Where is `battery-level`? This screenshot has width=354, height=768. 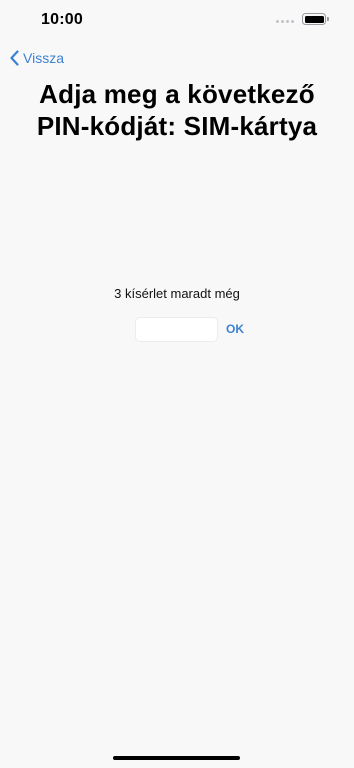
battery-level is located at coordinates (314, 19).